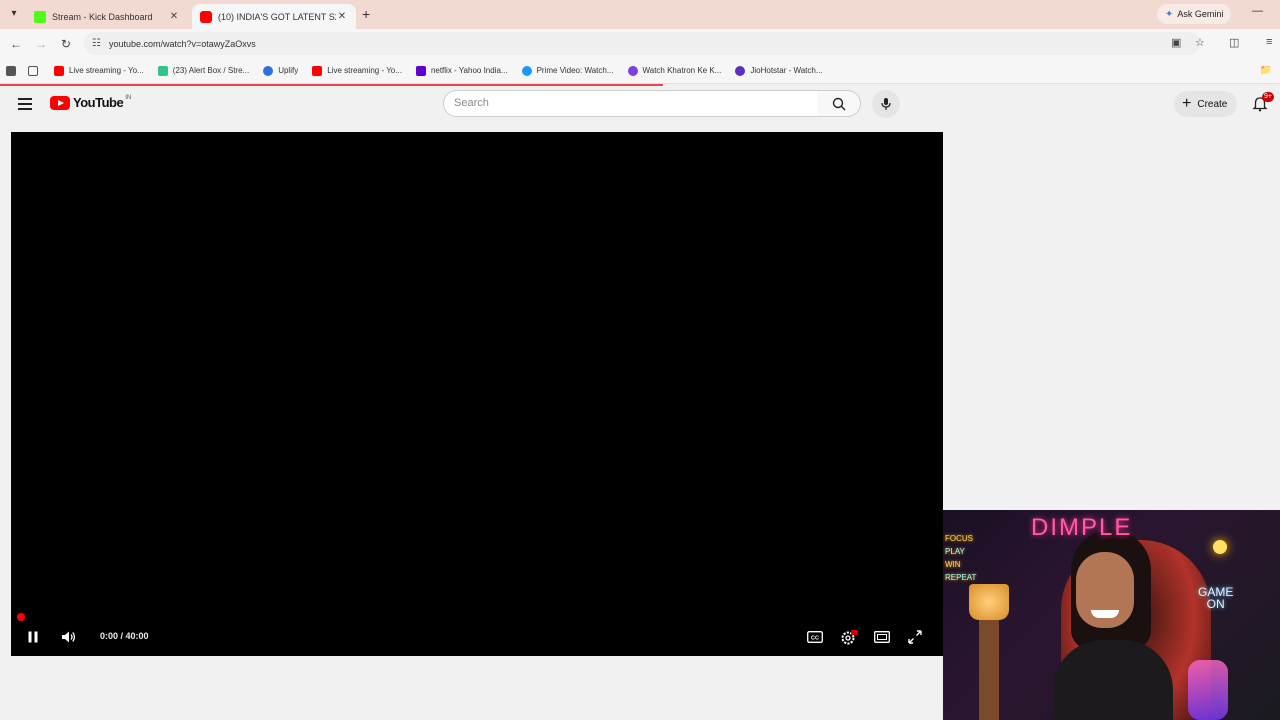  Describe the element at coordinates (98, 102) in the screenshot. I see `youtube-wordmark: YouTube` at that location.